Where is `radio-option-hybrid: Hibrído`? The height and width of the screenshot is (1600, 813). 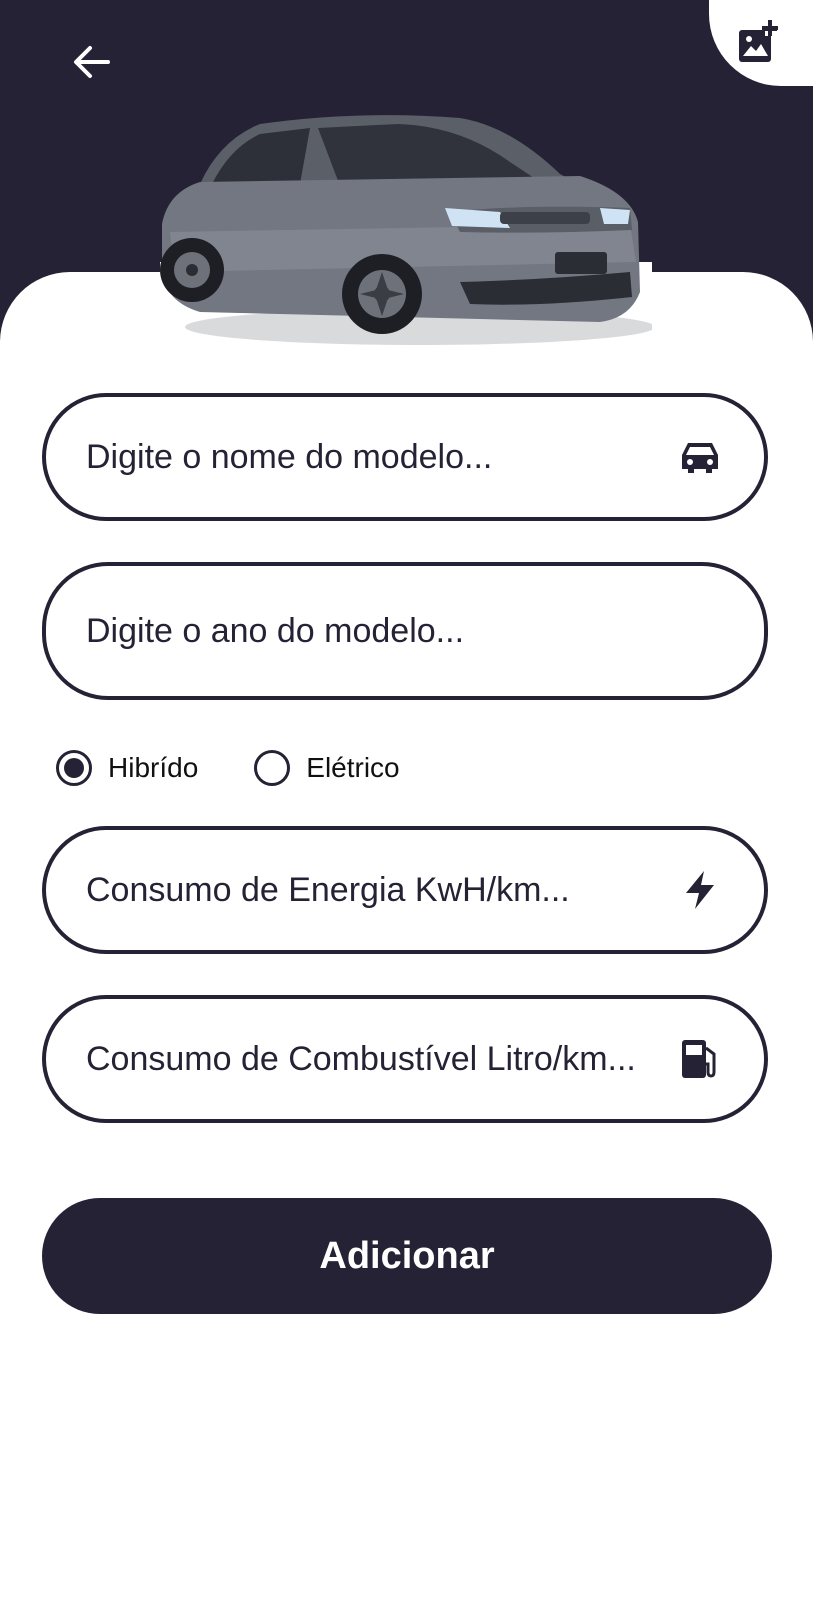 radio-option-hybrid: Hibrído is located at coordinates (127, 768).